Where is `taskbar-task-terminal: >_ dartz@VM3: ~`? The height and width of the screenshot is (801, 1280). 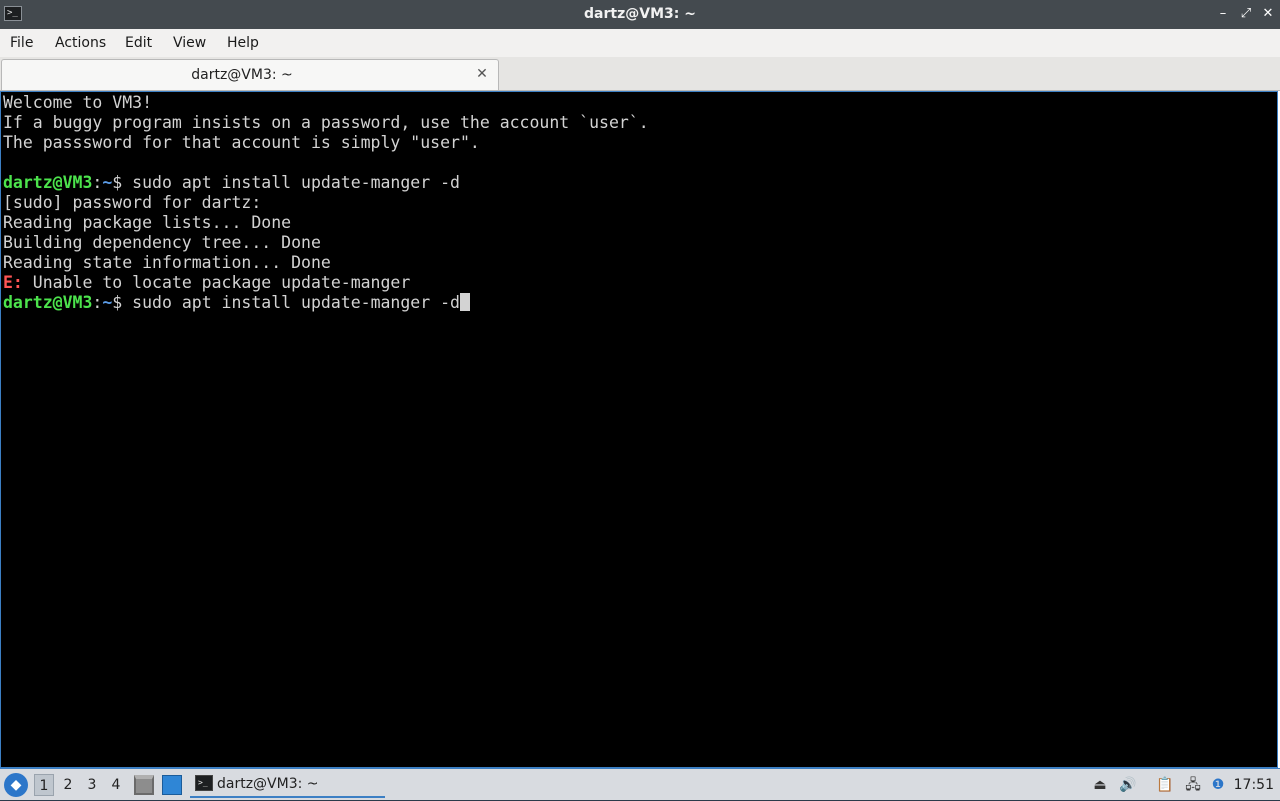 taskbar-task-terminal: >_ dartz@VM3: ~ is located at coordinates (287, 785).